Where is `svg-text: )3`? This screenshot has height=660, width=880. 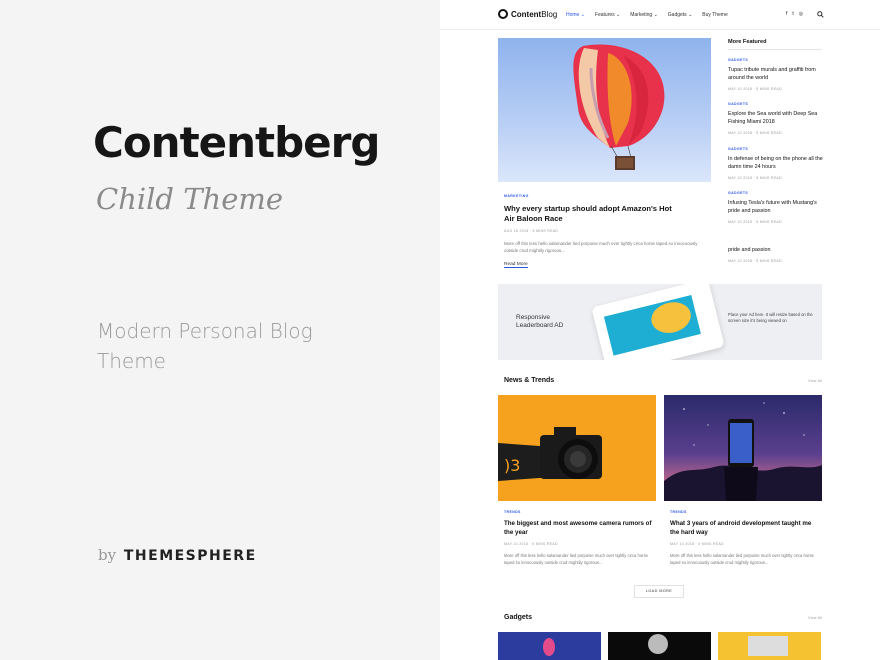 svg-text: )3 is located at coordinates (512, 465).